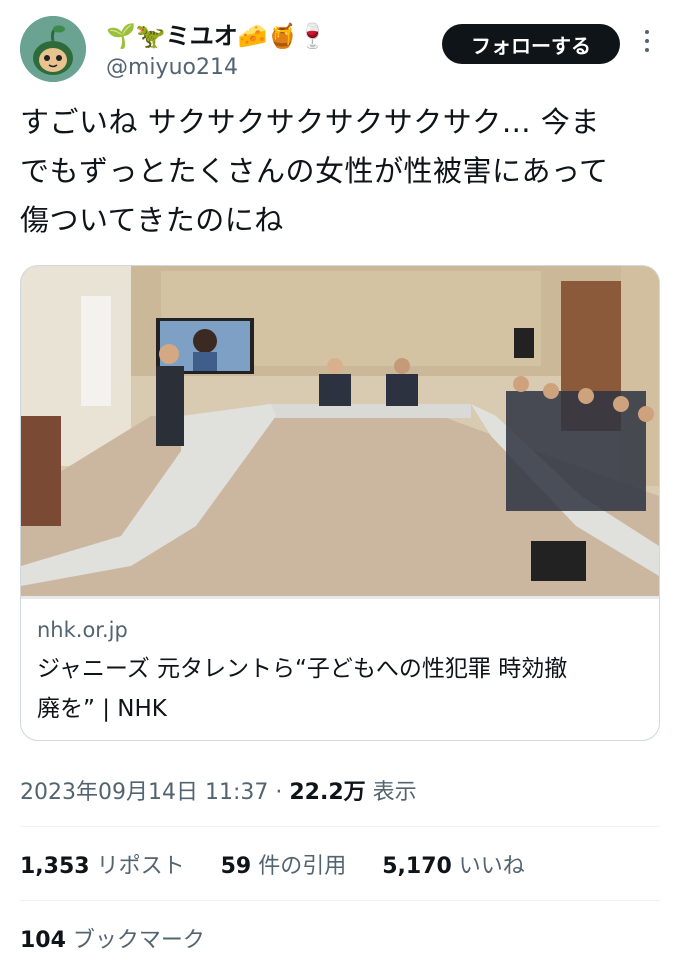 This screenshot has width=680, height=972. I want to click on view-count: 22.2万, so click(327, 792).